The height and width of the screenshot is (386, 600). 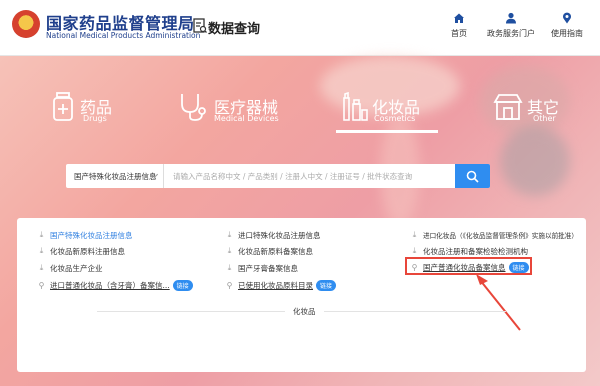 I want to click on nav-service-portal: 政务服务门户, so click(x=511, y=25).